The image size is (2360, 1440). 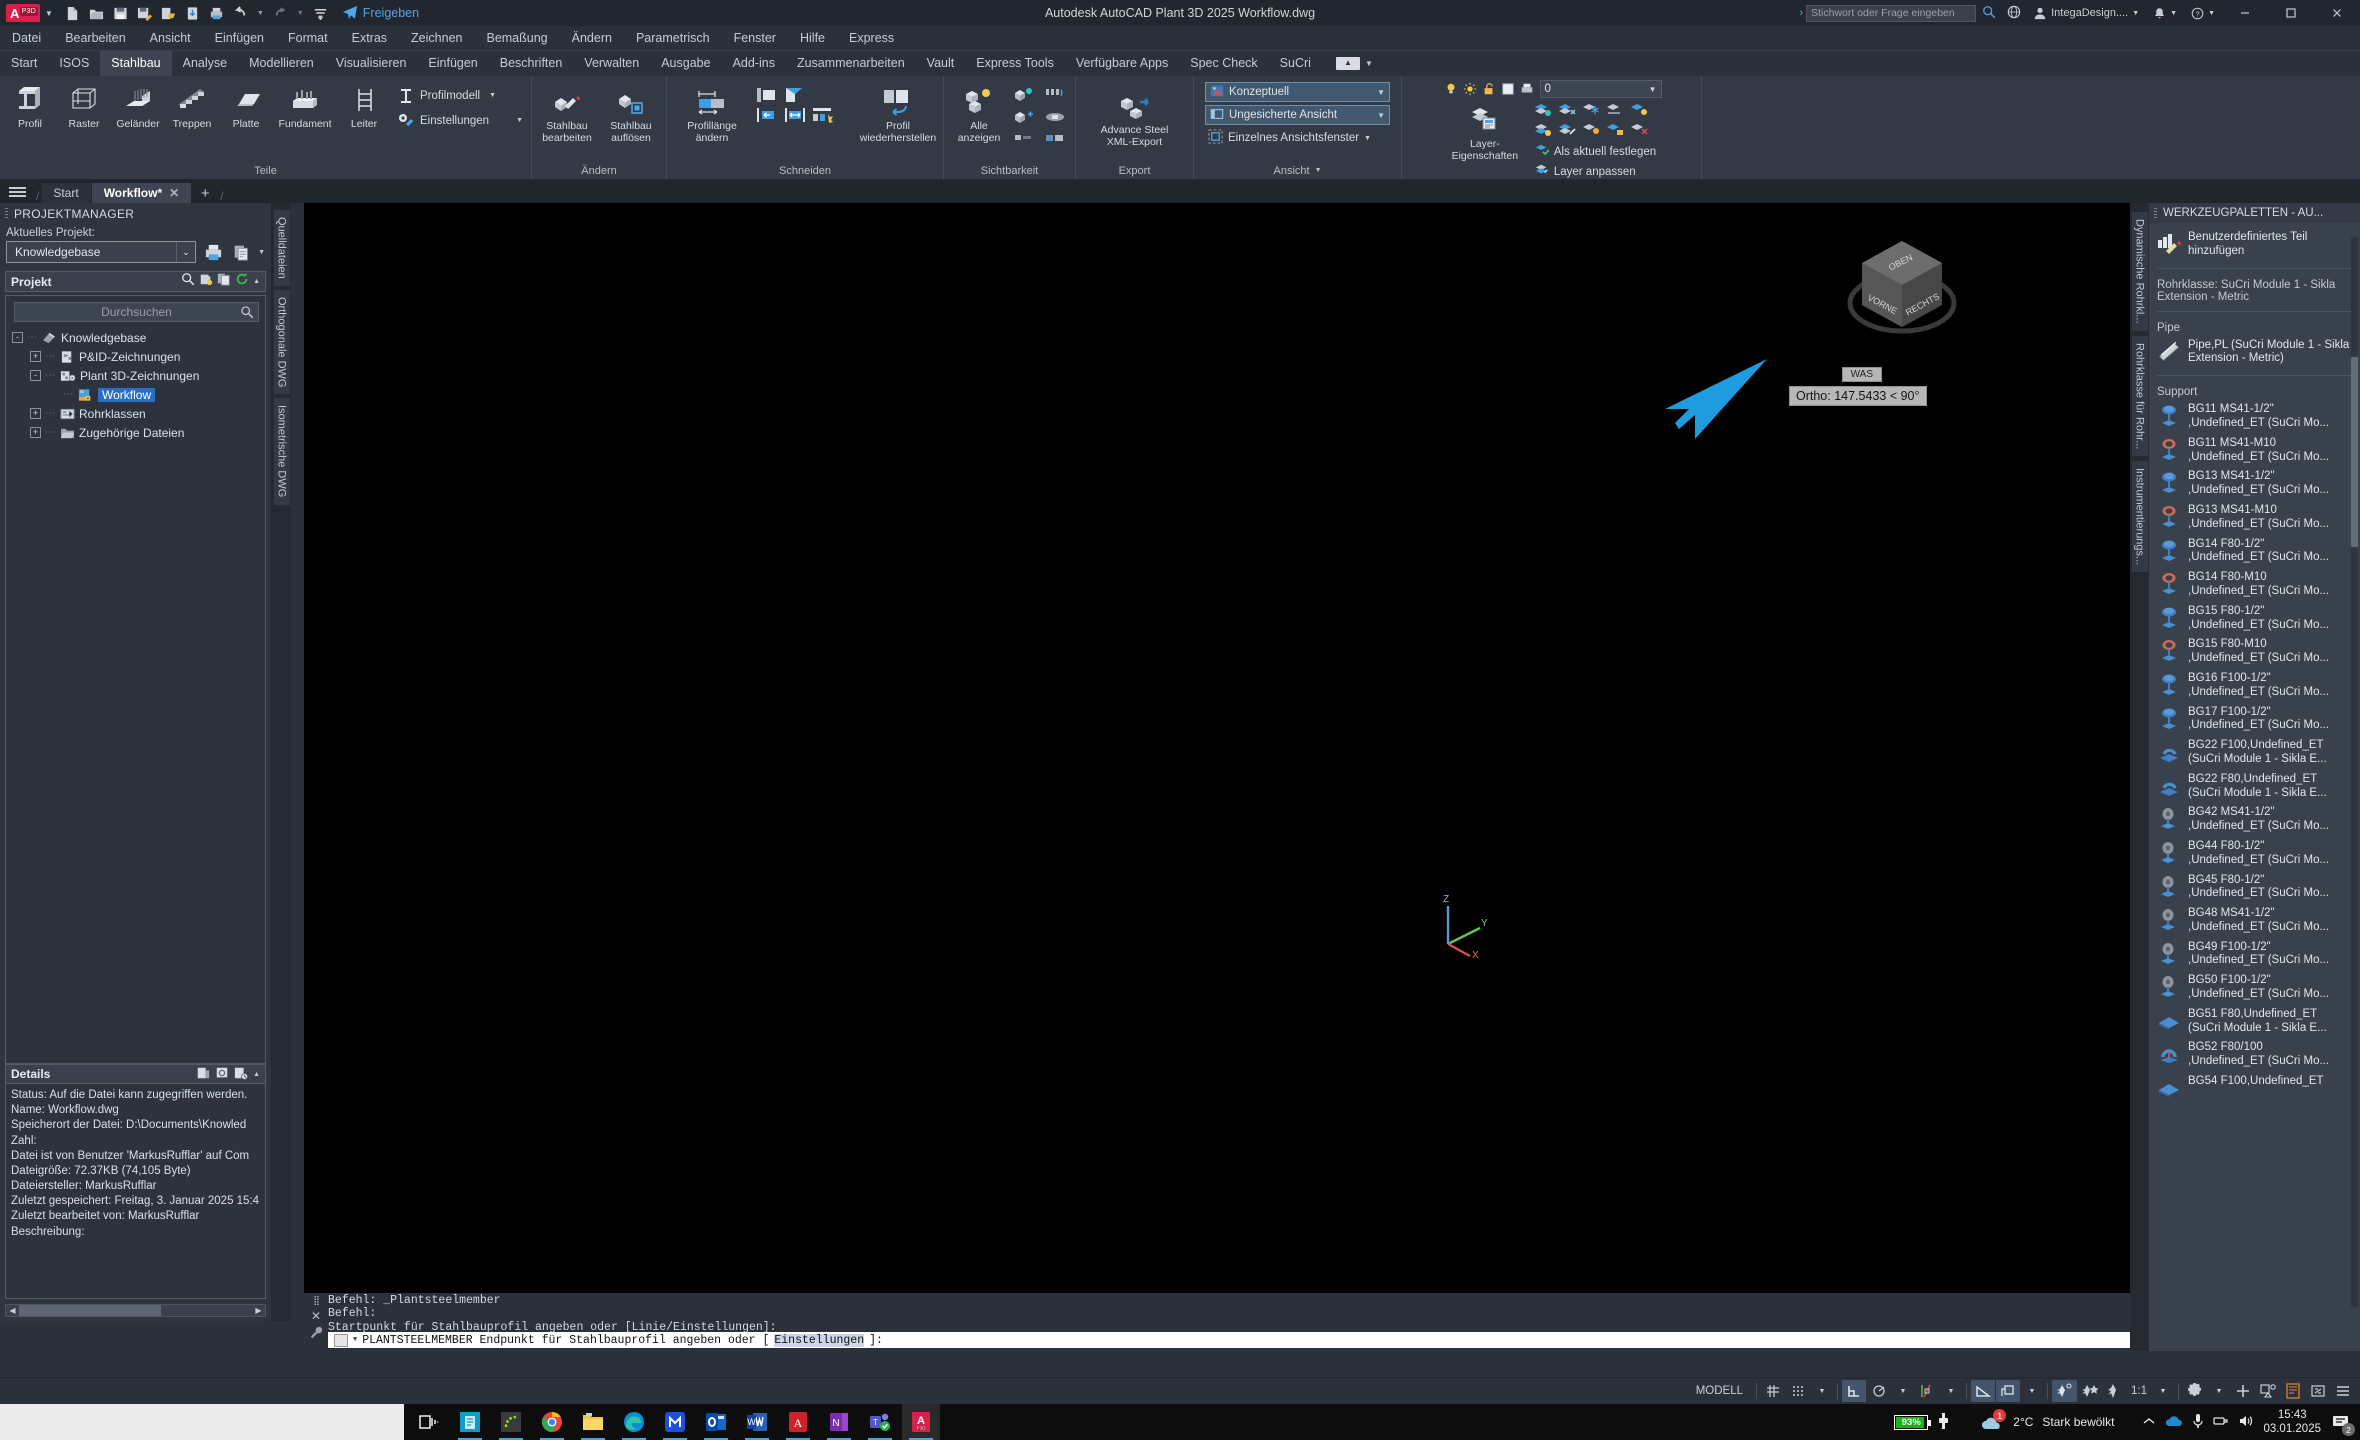 I want to click on microphone-icon, so click(x=2198, y=1422).